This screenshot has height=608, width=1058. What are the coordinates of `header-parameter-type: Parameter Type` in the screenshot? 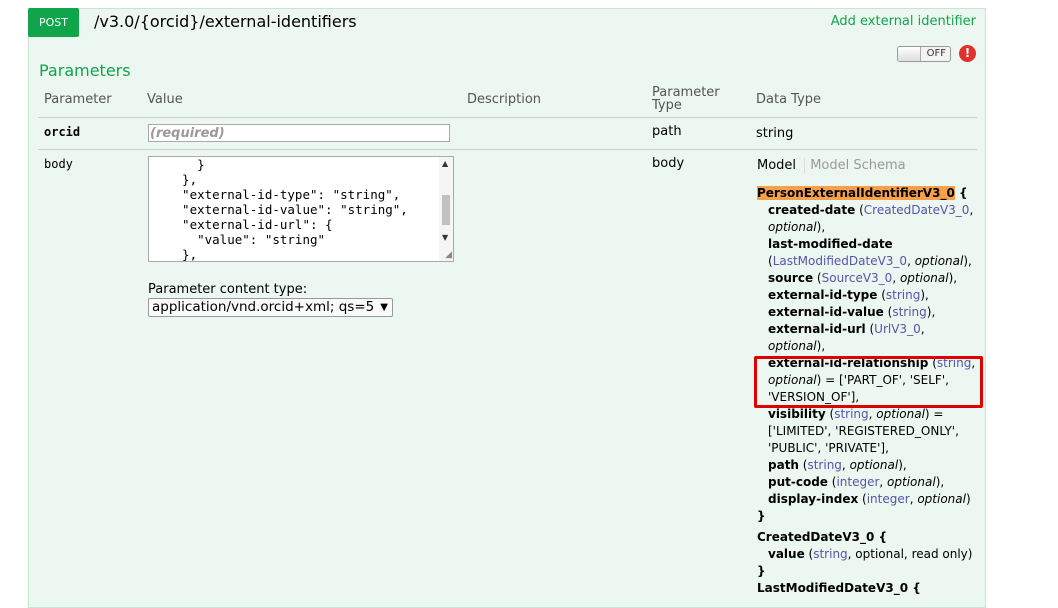 It's located at (686, 99).